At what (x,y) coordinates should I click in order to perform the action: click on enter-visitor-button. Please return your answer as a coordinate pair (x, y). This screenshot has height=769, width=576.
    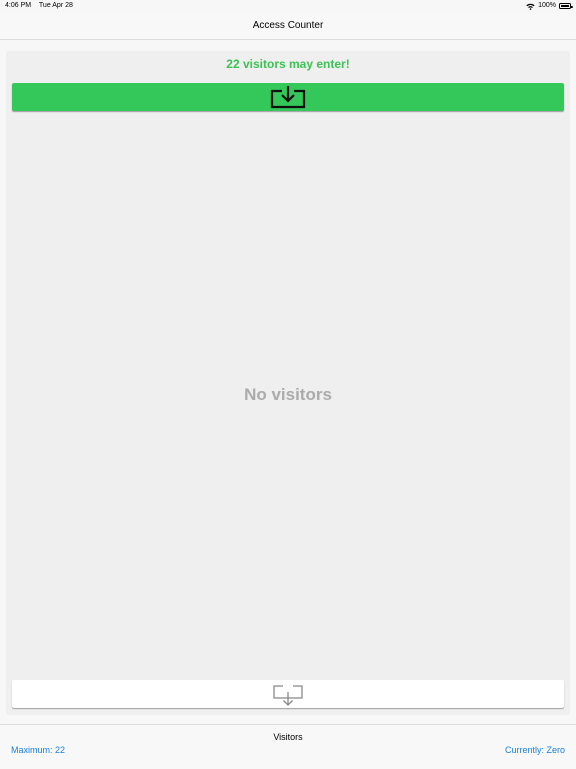
    Looking at the image, I should click on (288, 97).